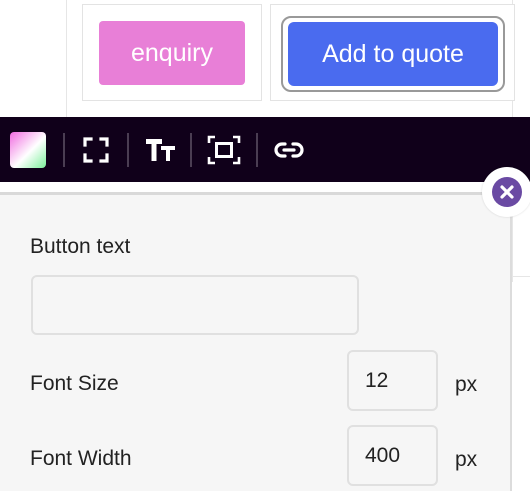 The width and height of the screenshot is (530, 491). Describe the element at coordinates (81, 458) in the screenshot. I see `font-width-label: Font Width` at that location.